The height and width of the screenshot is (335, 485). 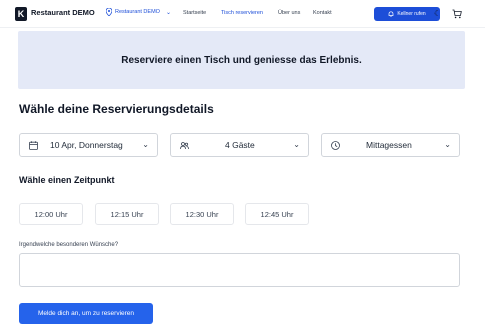 What do you see at coordinates (437, 13) in the screenshot?
I see `moon-icon: ☾` at bounding box center [437, 13].